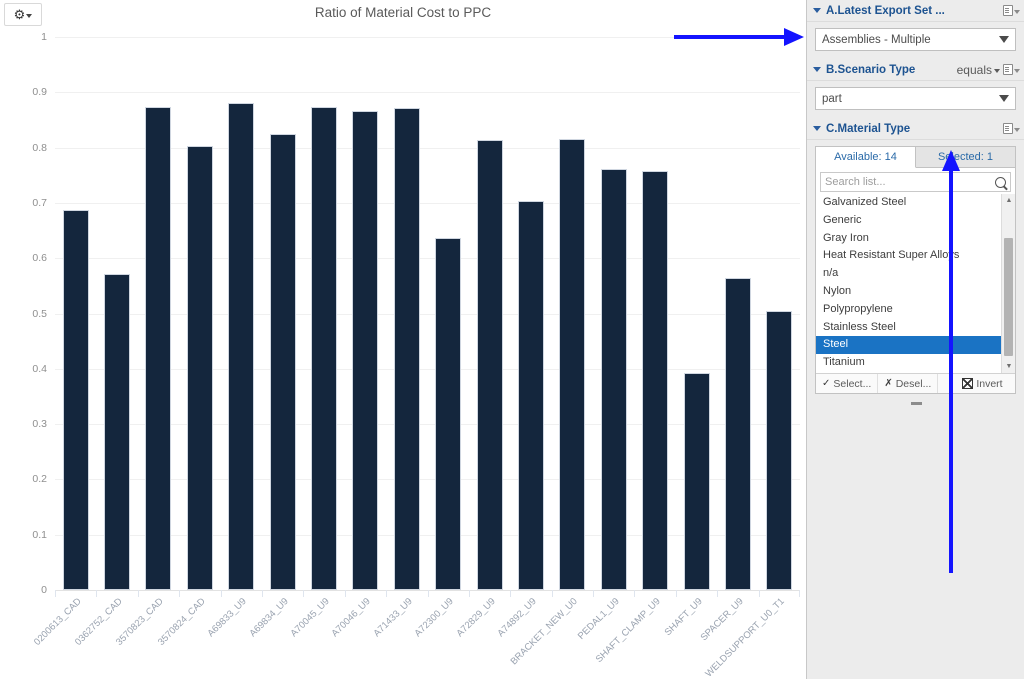 The image size is (1024, 679). What do you see at coordinates (908, 363) in the screenshot?
I see `material-list-item: Titanium` at bounding box center [908, 363].